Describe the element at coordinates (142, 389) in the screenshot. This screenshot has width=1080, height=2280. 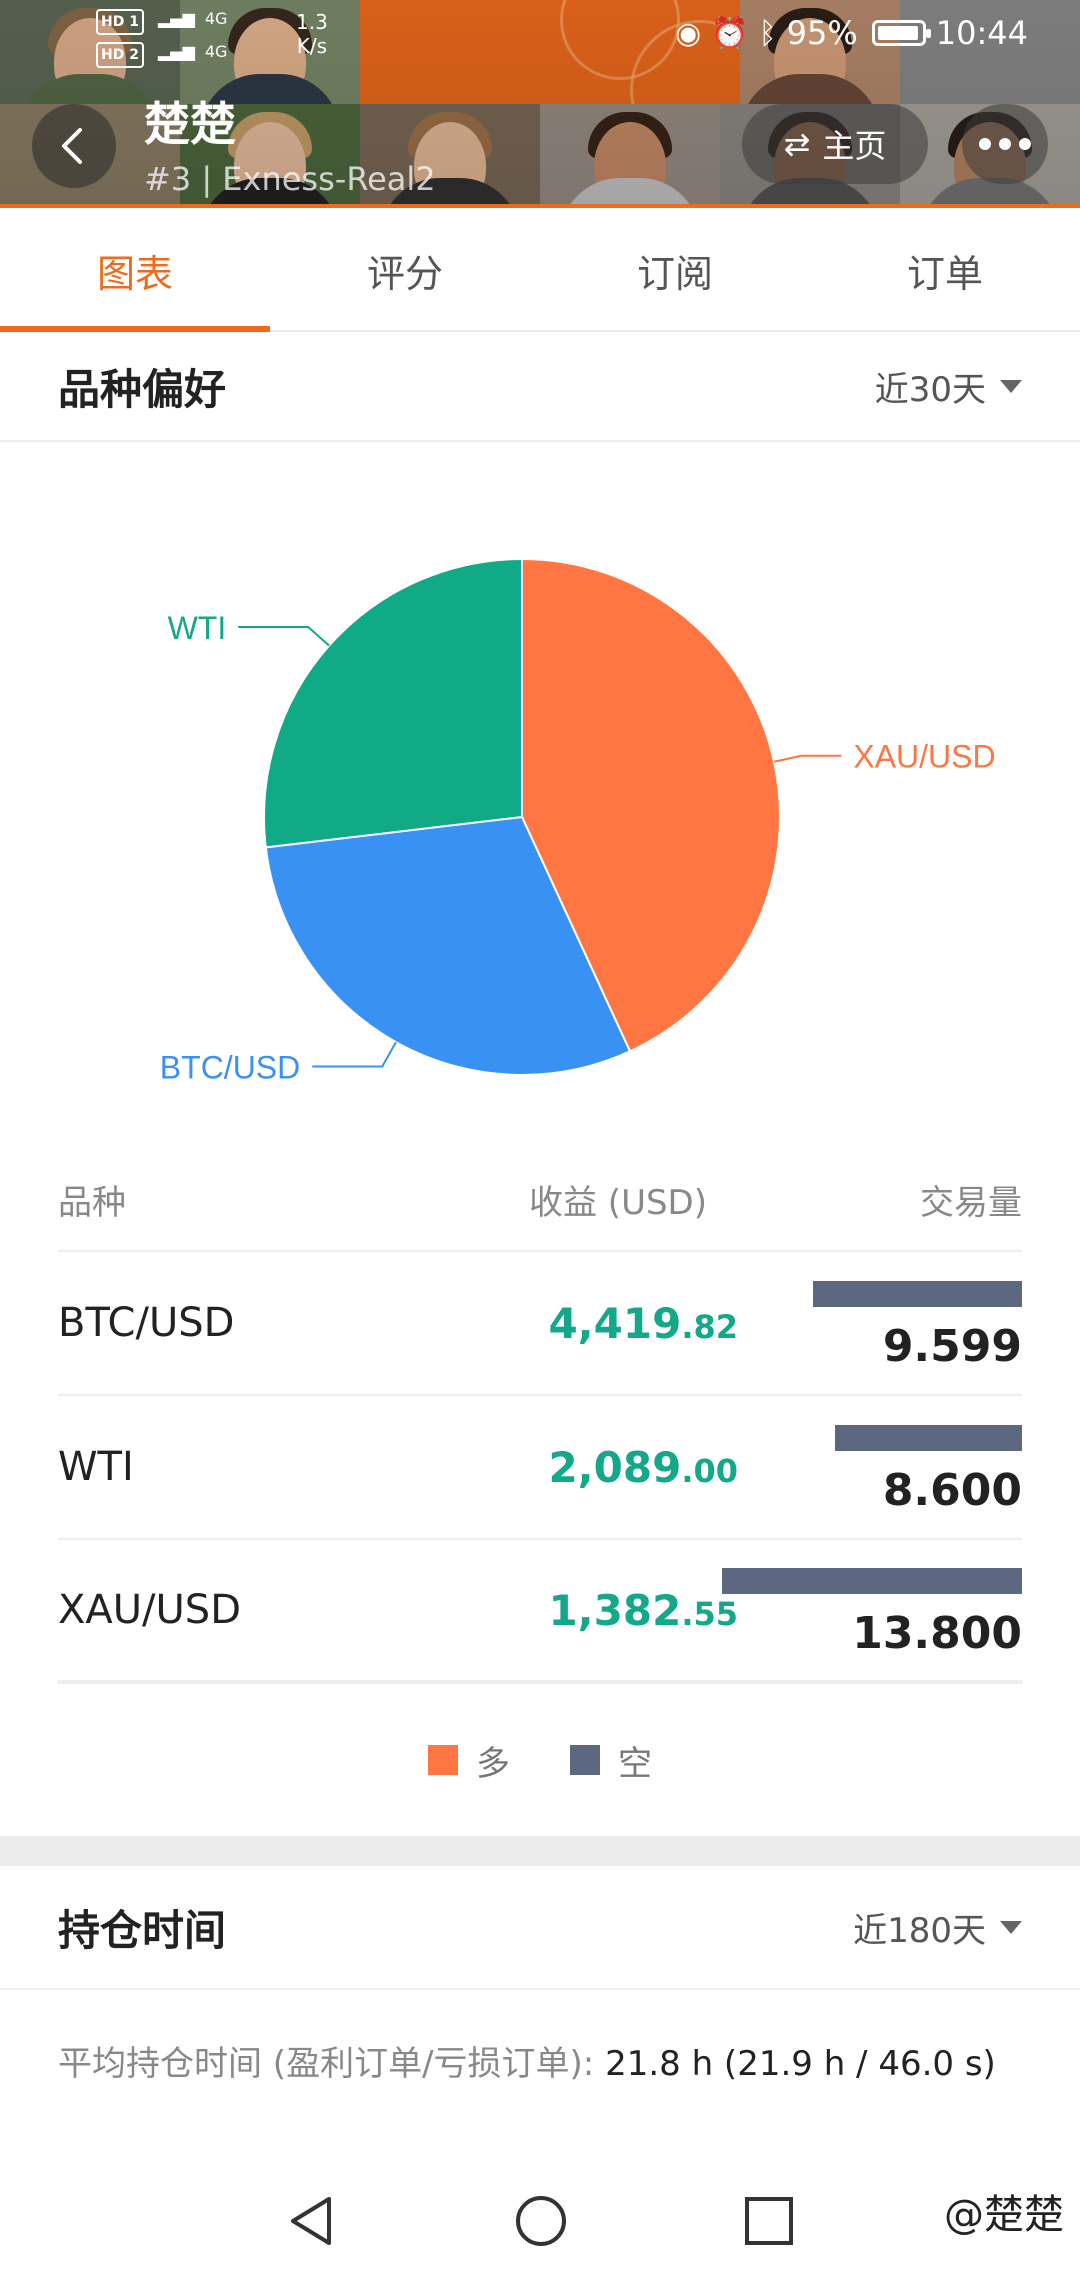
I see `section-title: 品种偏好` at that location.